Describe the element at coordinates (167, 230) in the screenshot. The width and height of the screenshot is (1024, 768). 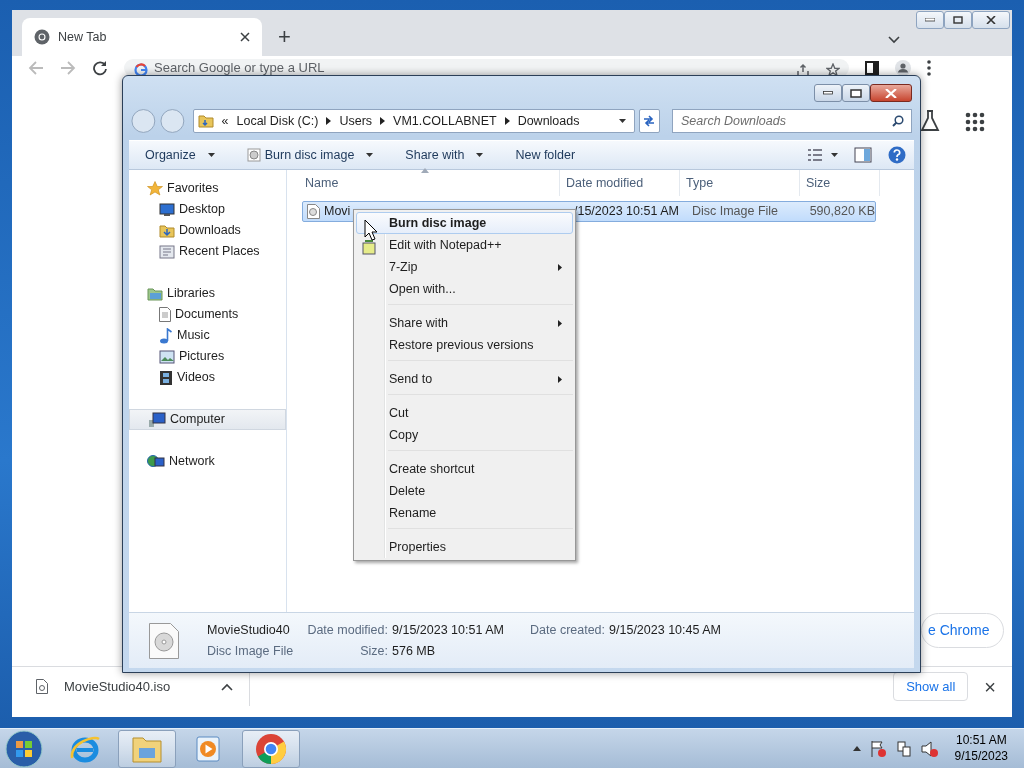
I see `folder-icon` at that location.